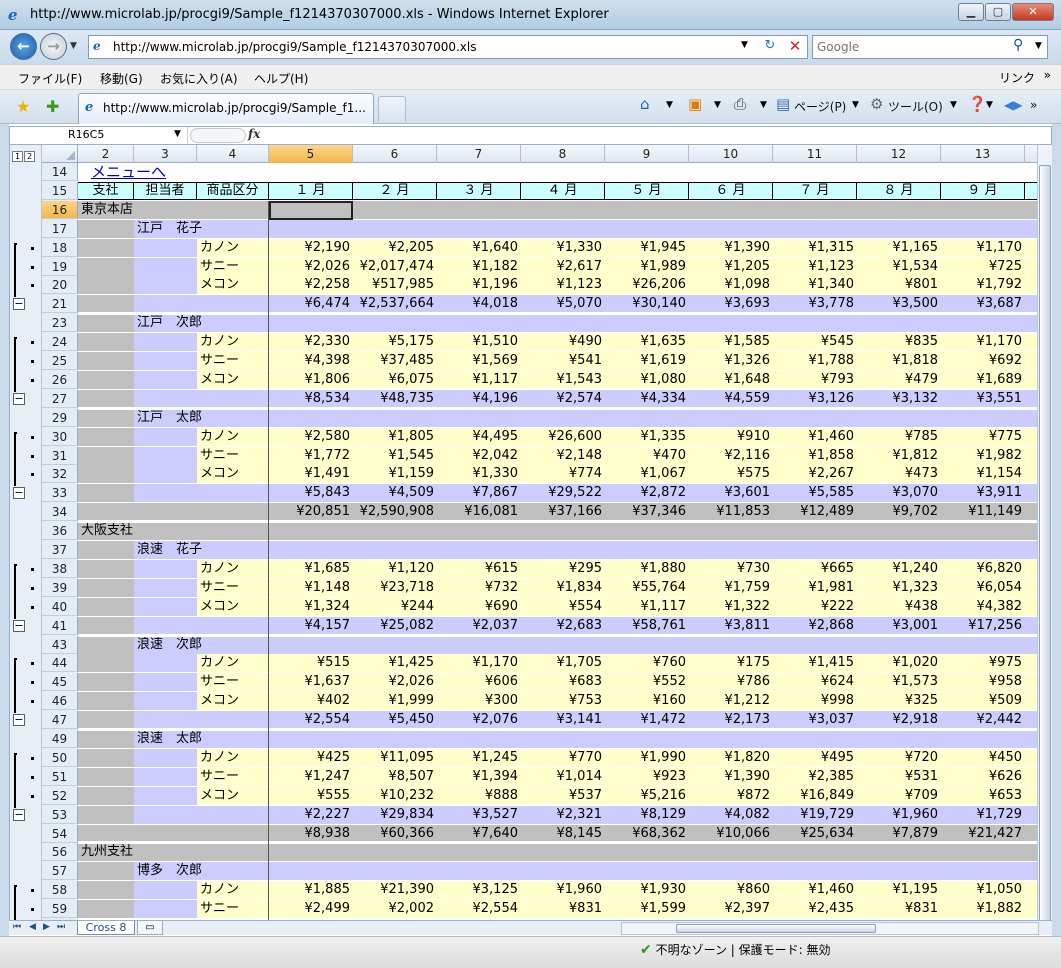 Image resolution: width=1061 pixels, height=968 pixels. What do you see at coordinates (60, 701) in the screenshot?
I see `row-header-46: 46` at bounding box center [60, 701].